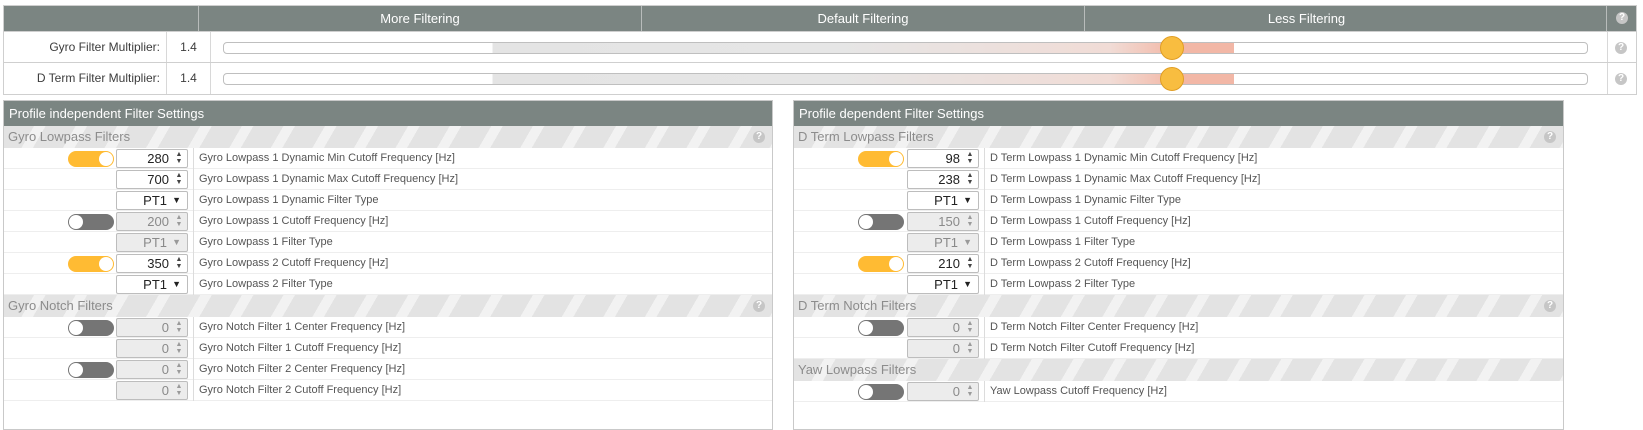 The width and height of the screenshot is (1643, 430). Describe the element at coordinates (290, 263) in the screenshot. I see `field-label: Gyro Lowpass 2 Cutoff Frequency [Hz]` at that location.